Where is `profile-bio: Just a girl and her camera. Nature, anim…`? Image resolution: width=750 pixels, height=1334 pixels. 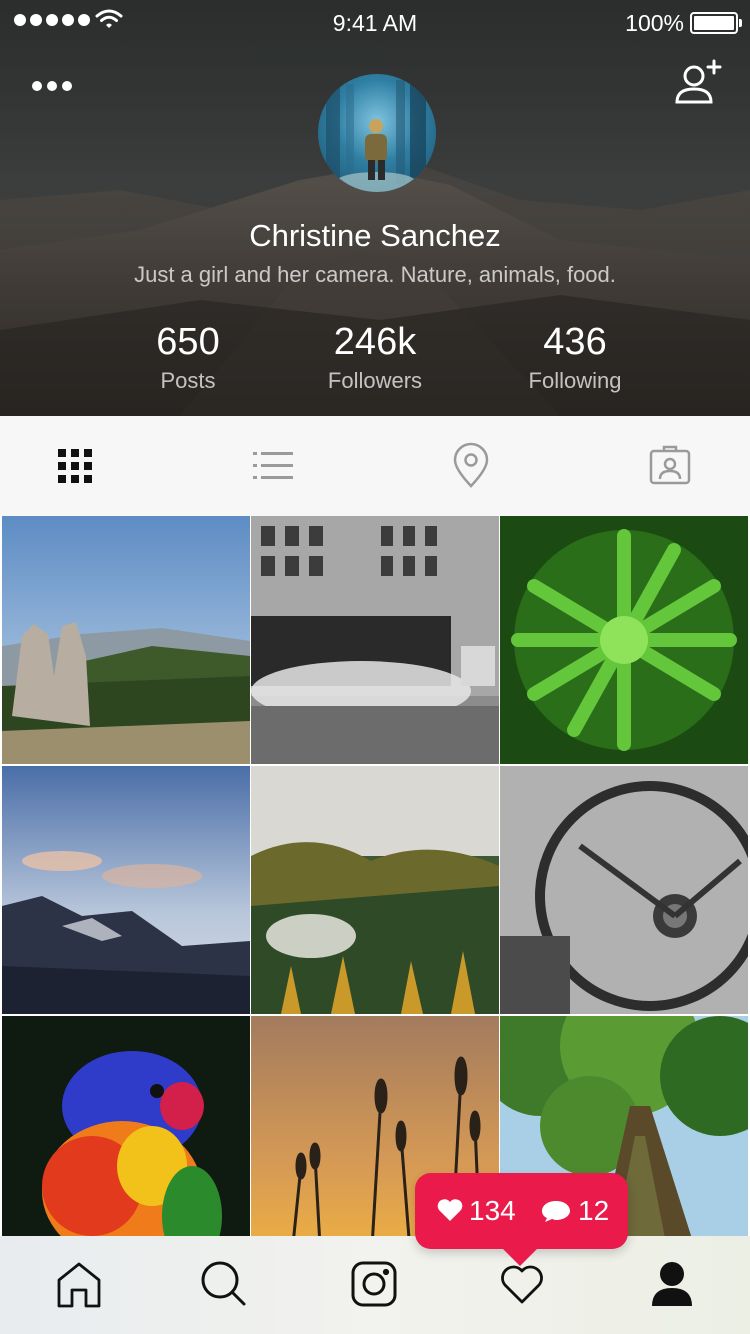 profile-bio: Just a girl and her camera. Nature, anim… is located at coordinates (375, 274).